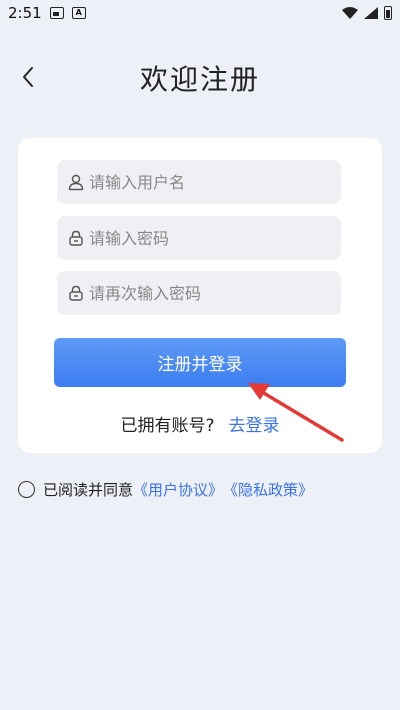 The width and height of the screenshot is (400, 710). I want to click on app-notification-icon: A, so click(78, 13).